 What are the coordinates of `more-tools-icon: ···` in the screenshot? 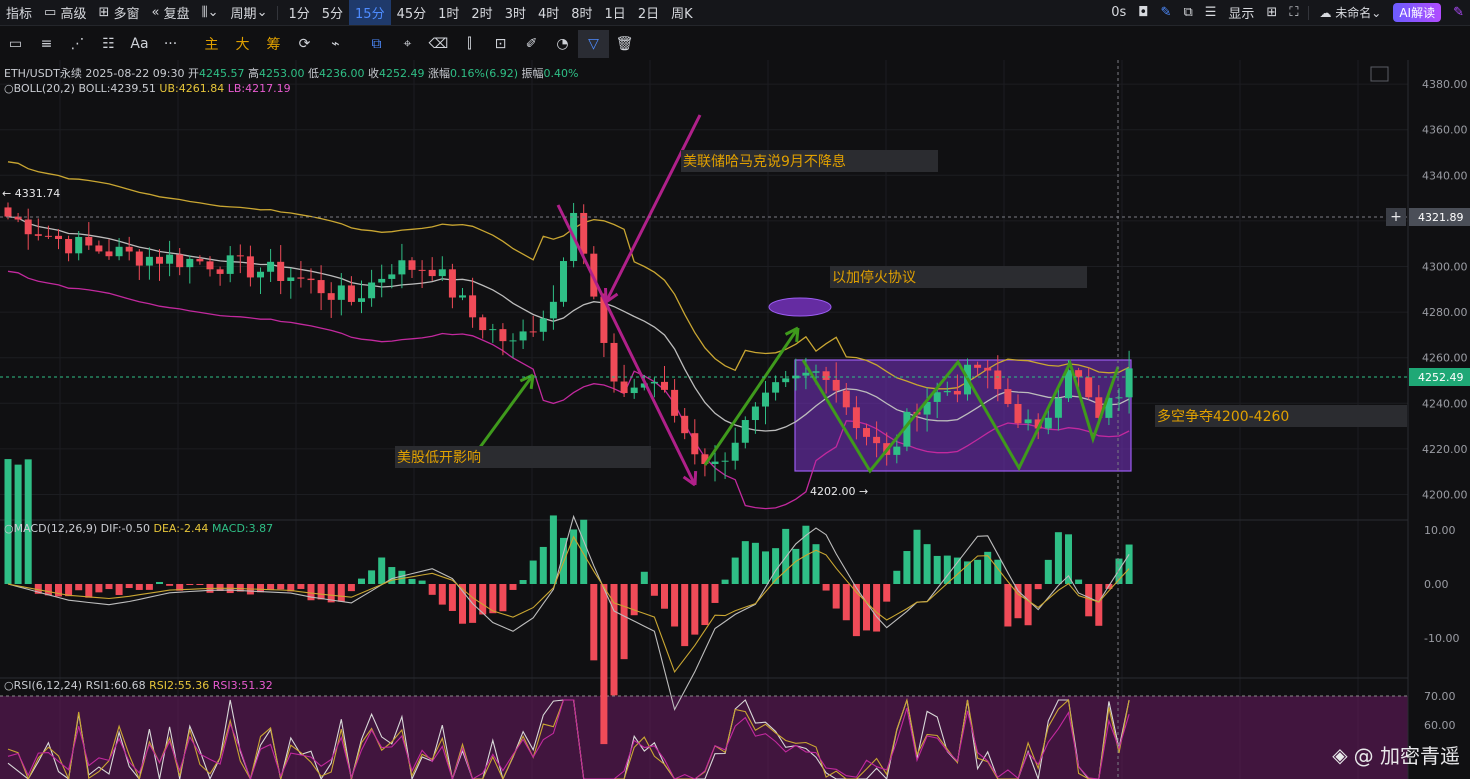 It's located at (170, 44).